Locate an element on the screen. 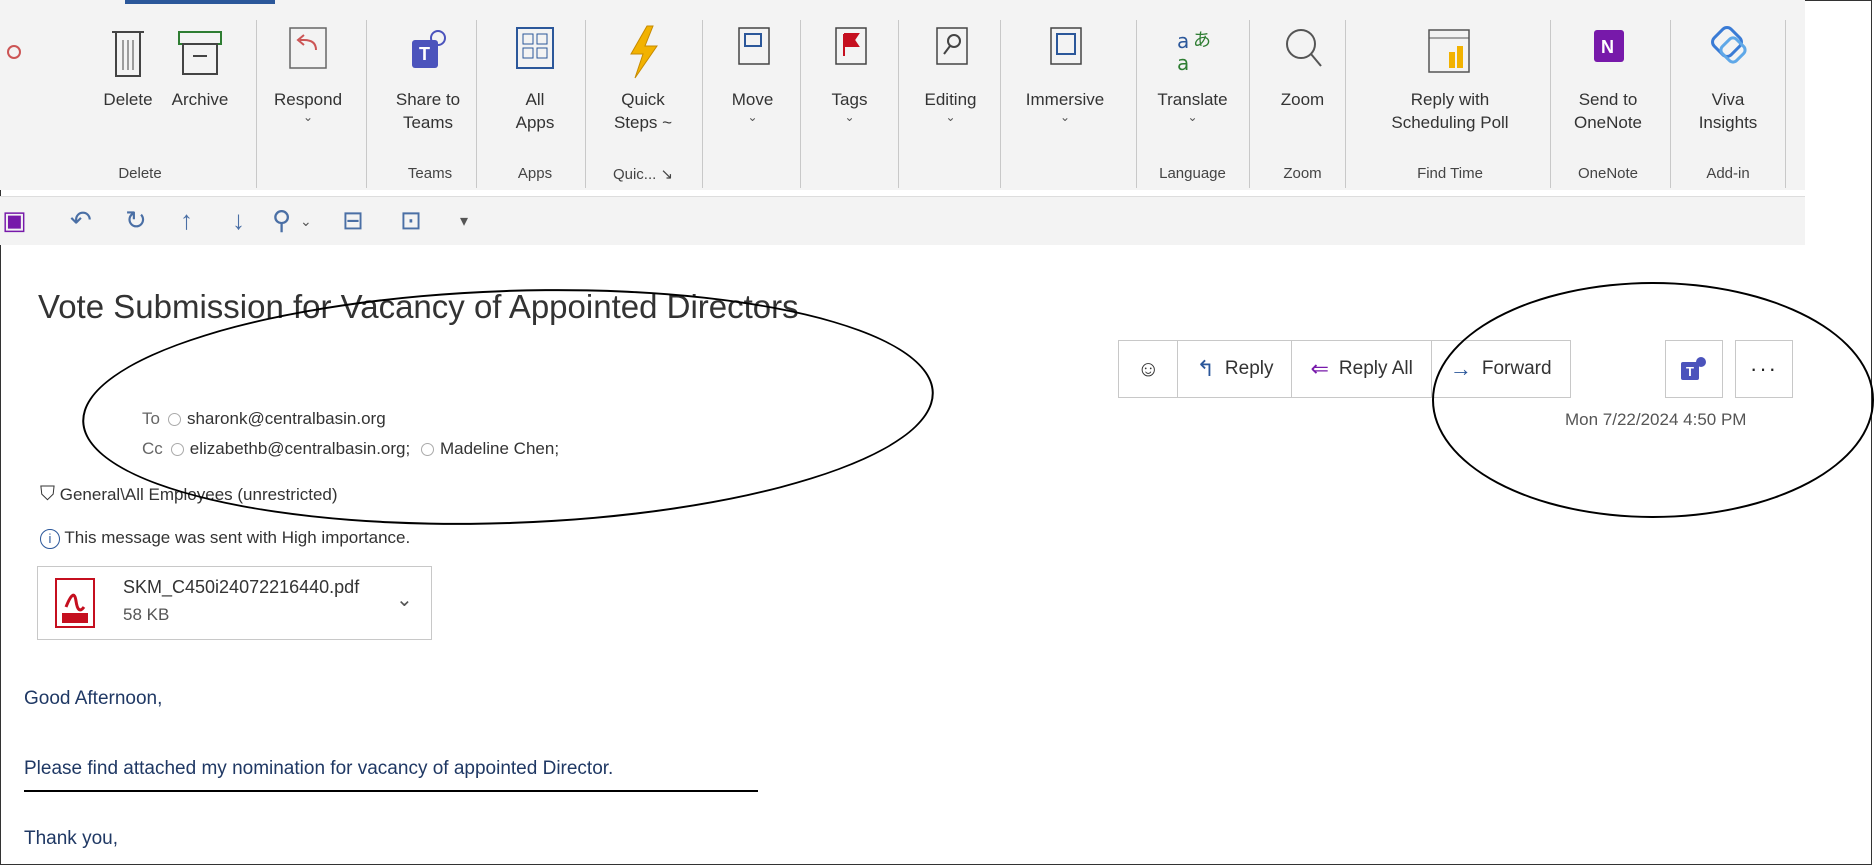 Image resolution: width=1874 pixels, height=867 pixels. group-label-zoom: Zoom is located at coordinates (1302, 173).